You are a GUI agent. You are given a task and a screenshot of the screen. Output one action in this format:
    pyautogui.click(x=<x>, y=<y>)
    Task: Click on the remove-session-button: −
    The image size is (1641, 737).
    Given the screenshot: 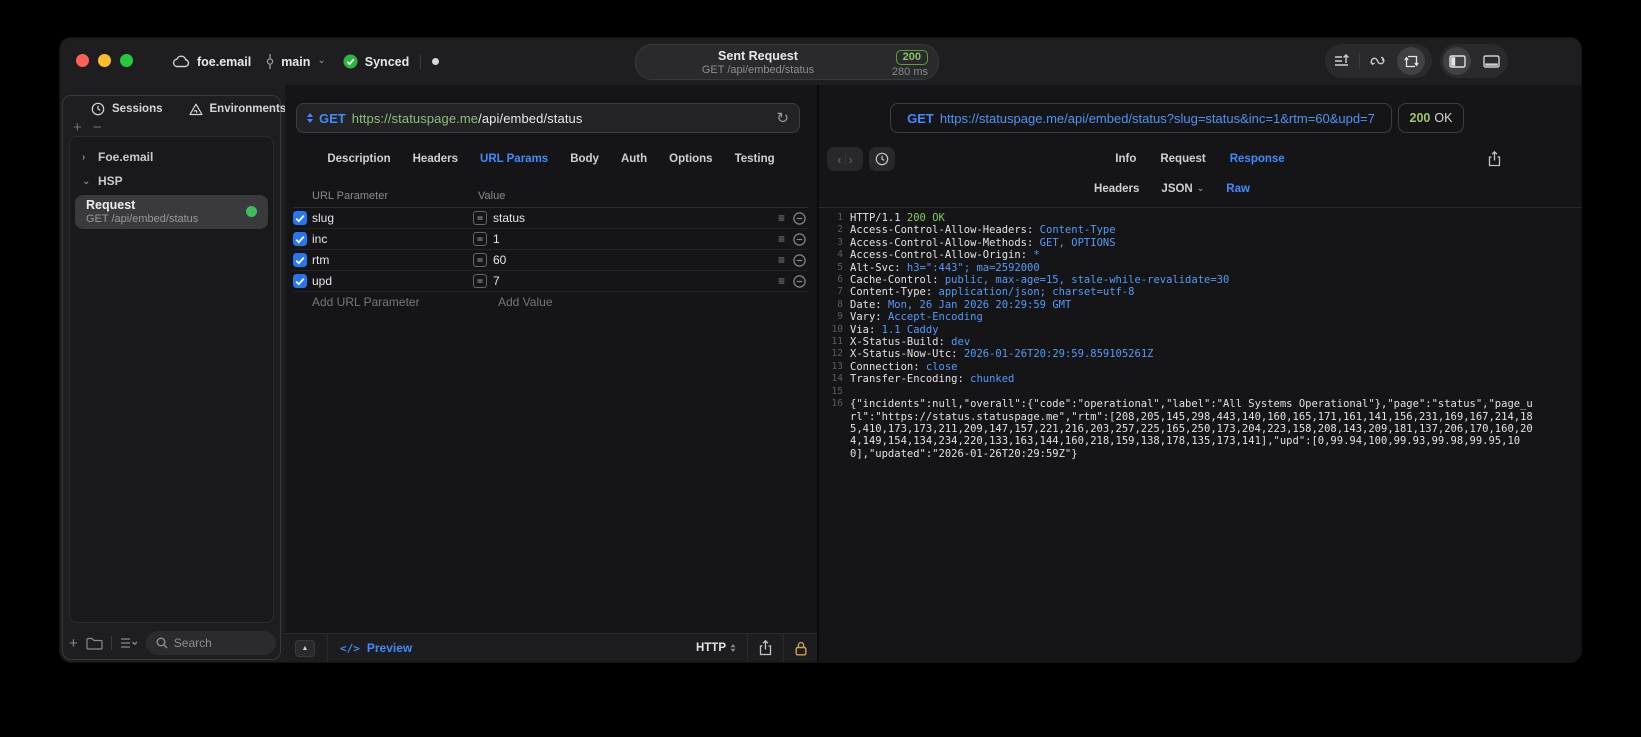 What is the action you would take?
    pyautogui.click(x=97, y=127)
    